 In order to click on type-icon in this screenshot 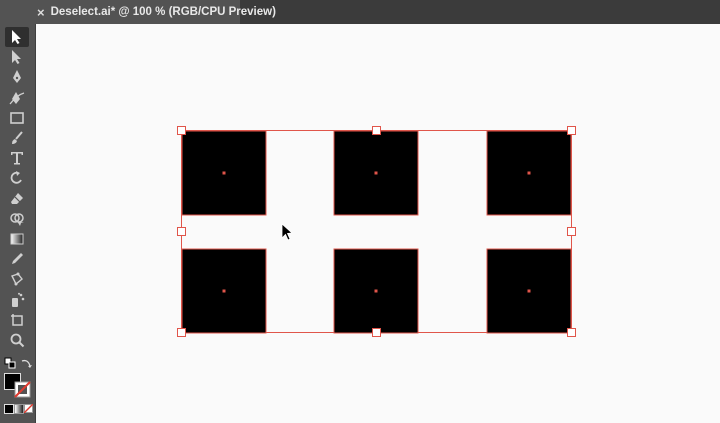, I will do `click(17, 158)`.